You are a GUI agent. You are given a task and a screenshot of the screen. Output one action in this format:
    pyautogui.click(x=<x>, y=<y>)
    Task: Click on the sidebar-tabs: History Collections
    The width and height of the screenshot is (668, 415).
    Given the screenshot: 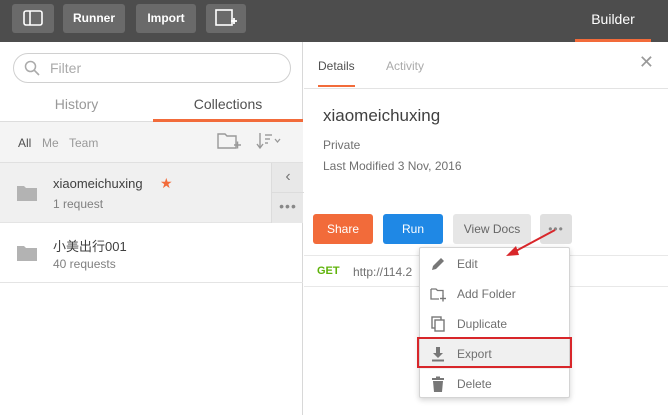 What is the action you would take?
    pyautogui.click(x=151, y=106)
    